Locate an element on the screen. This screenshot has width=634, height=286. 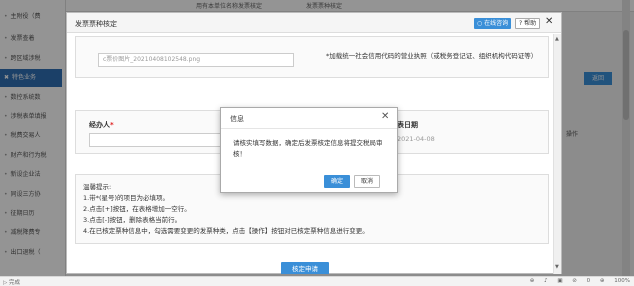
status-tools: ⊕ ♪ ▣ ⊘ 0 ⊕ 100% is located at coordinates (576, 281).